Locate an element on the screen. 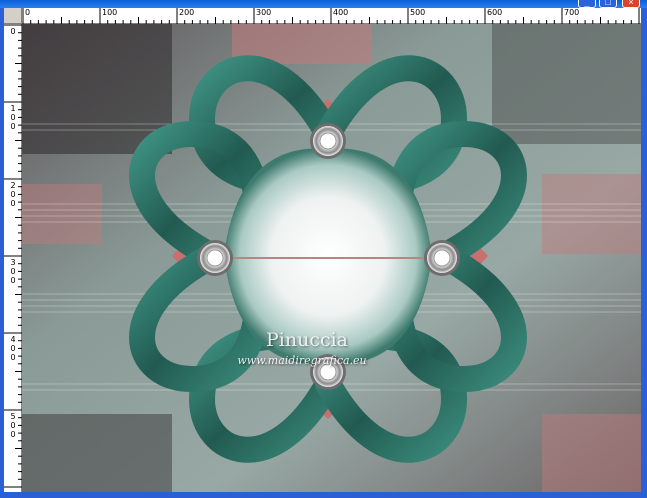  ruler-label-300: 300 is located at coordinates (264, 12).